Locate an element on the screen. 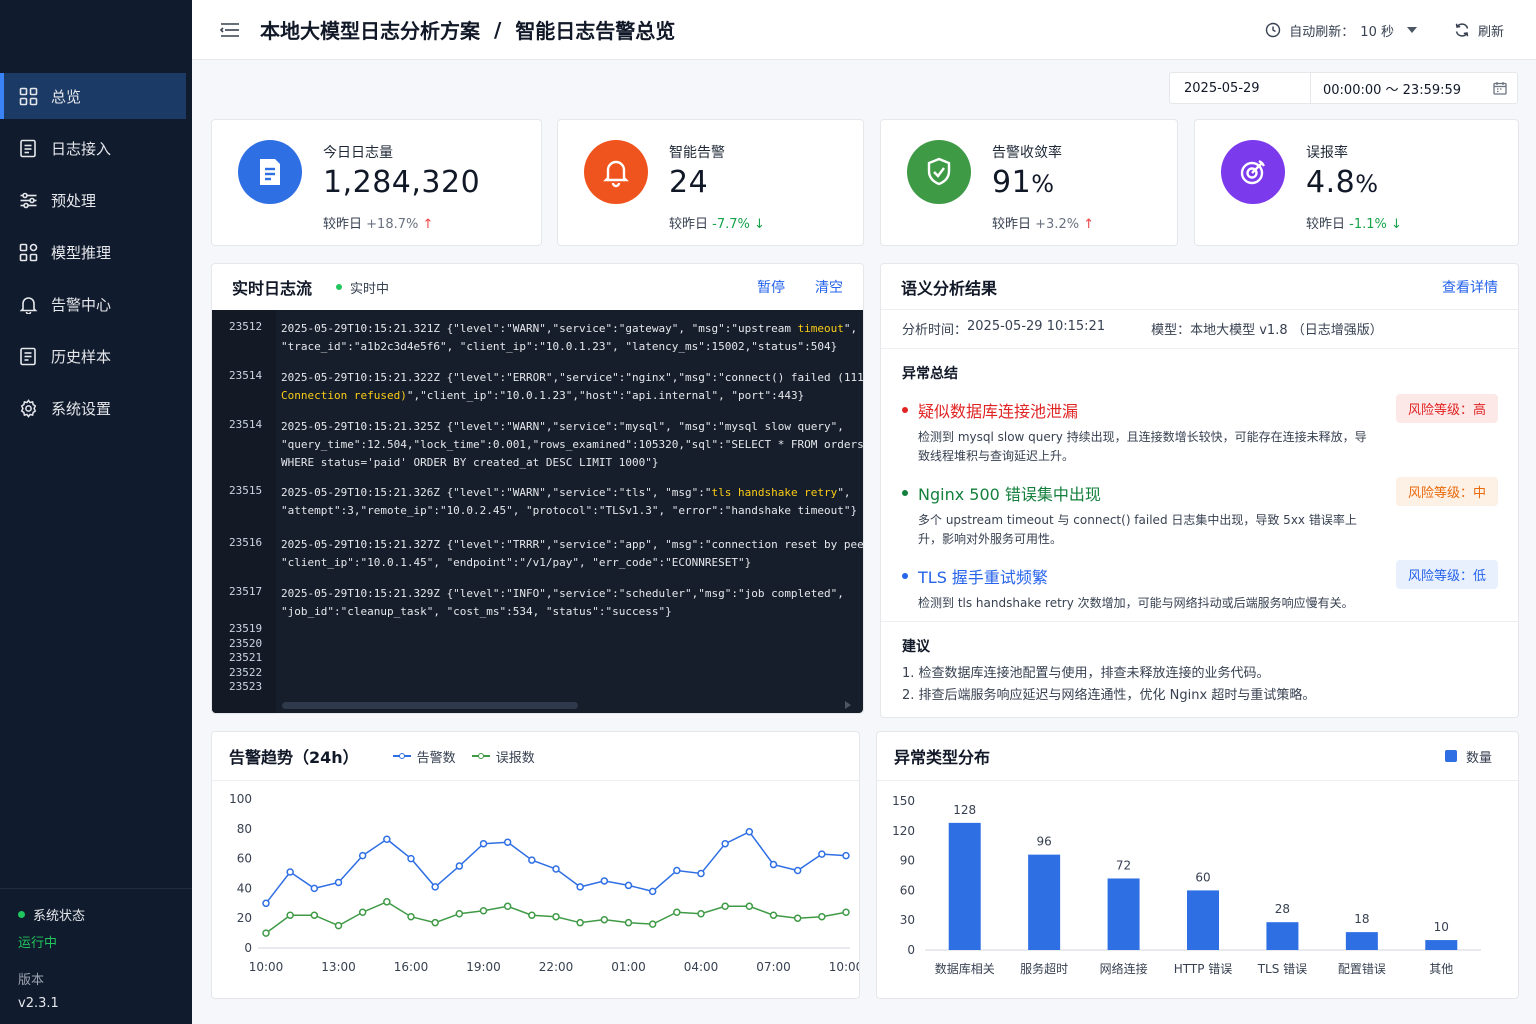  sidebar-item-preprocess: 预处理 is located at coordinates (96, 200).